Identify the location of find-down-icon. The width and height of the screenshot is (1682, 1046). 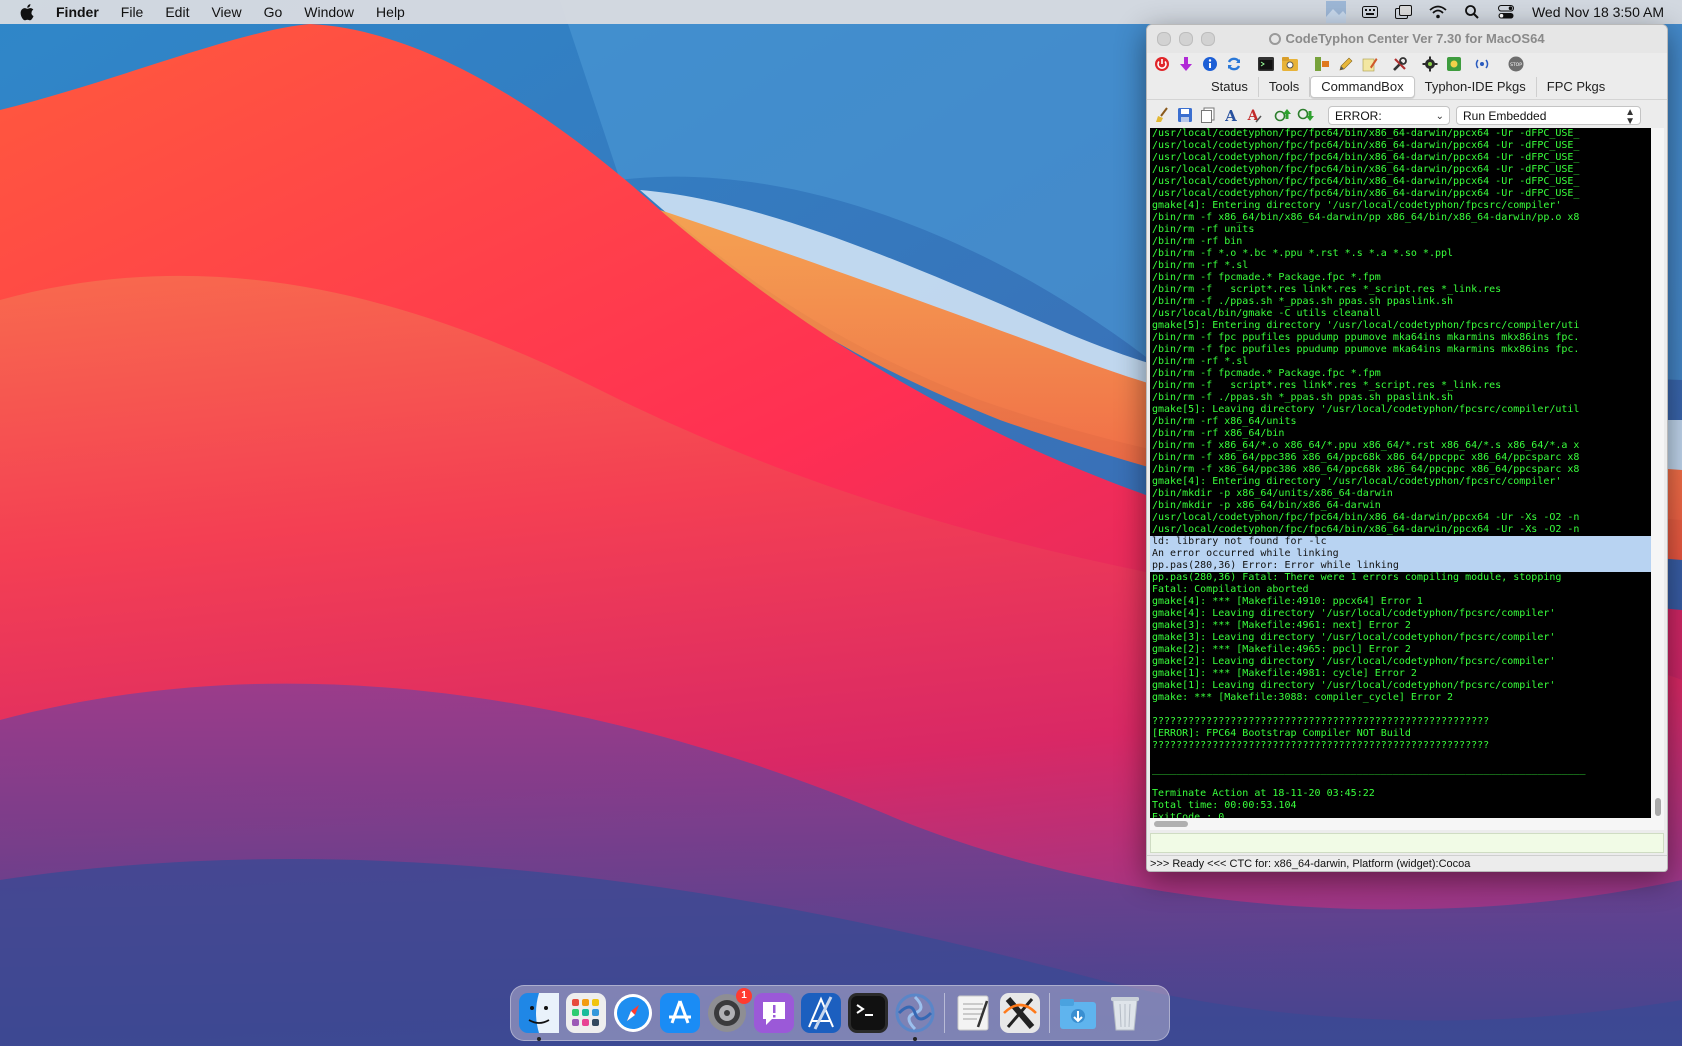
(1306, 115).